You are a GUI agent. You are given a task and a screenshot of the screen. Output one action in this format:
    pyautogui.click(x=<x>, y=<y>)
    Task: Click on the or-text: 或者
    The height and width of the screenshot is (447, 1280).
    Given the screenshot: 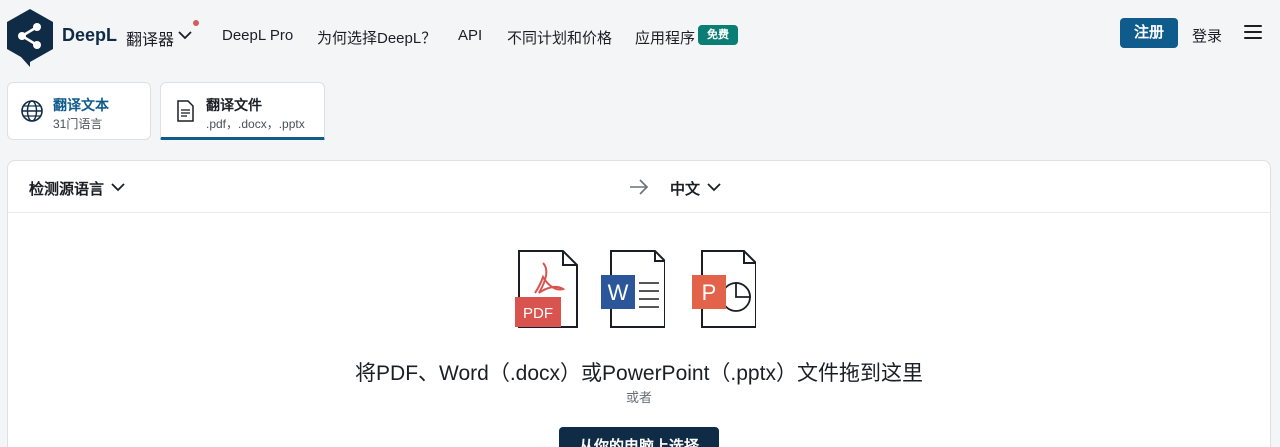 What is the action you would take?
    pyautogui.click(x=638, y=397)
    